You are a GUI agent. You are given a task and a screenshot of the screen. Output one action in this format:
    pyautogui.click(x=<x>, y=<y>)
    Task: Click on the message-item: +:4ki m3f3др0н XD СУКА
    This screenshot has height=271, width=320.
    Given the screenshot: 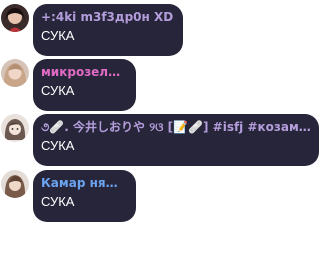 What is the action you would take?
    pyautogui.click(x=95, y=32)
    